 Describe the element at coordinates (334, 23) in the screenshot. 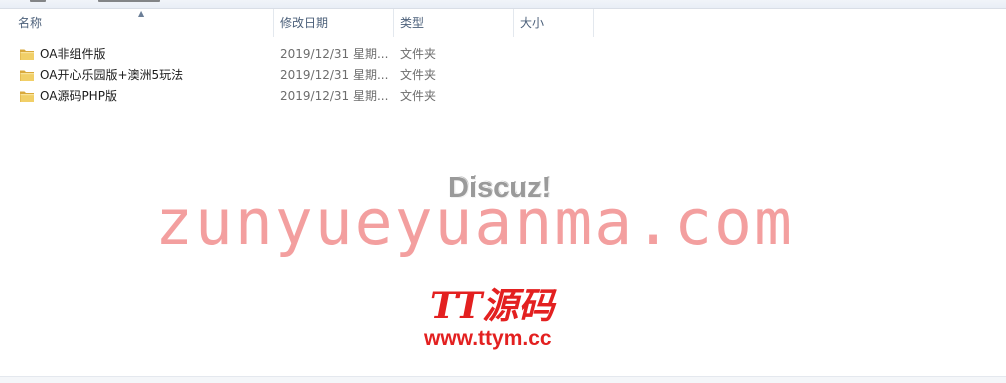

I see `column-header-date-modified: 修改日期` at that location.